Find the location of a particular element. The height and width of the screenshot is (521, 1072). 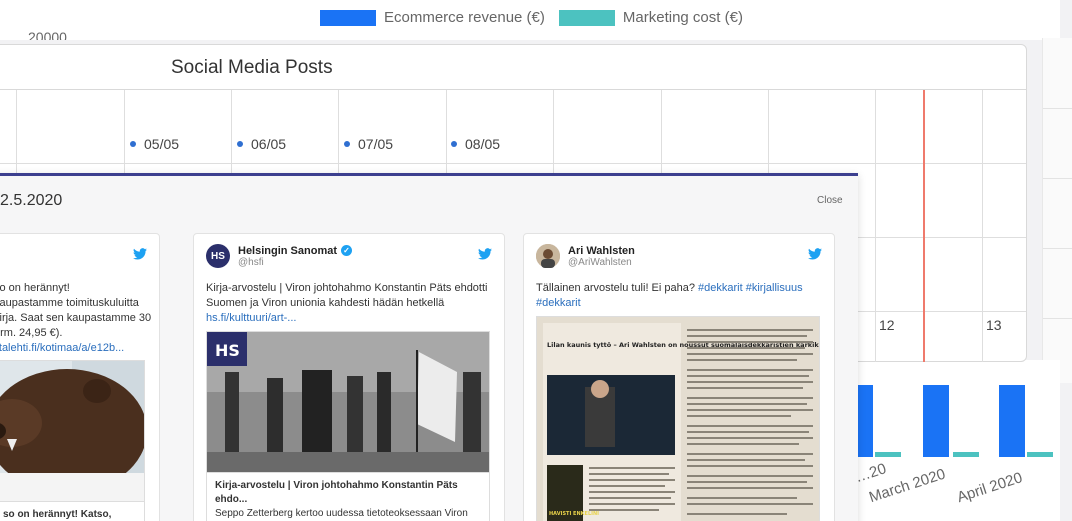

today-marker is located at coordinates (924, 226).